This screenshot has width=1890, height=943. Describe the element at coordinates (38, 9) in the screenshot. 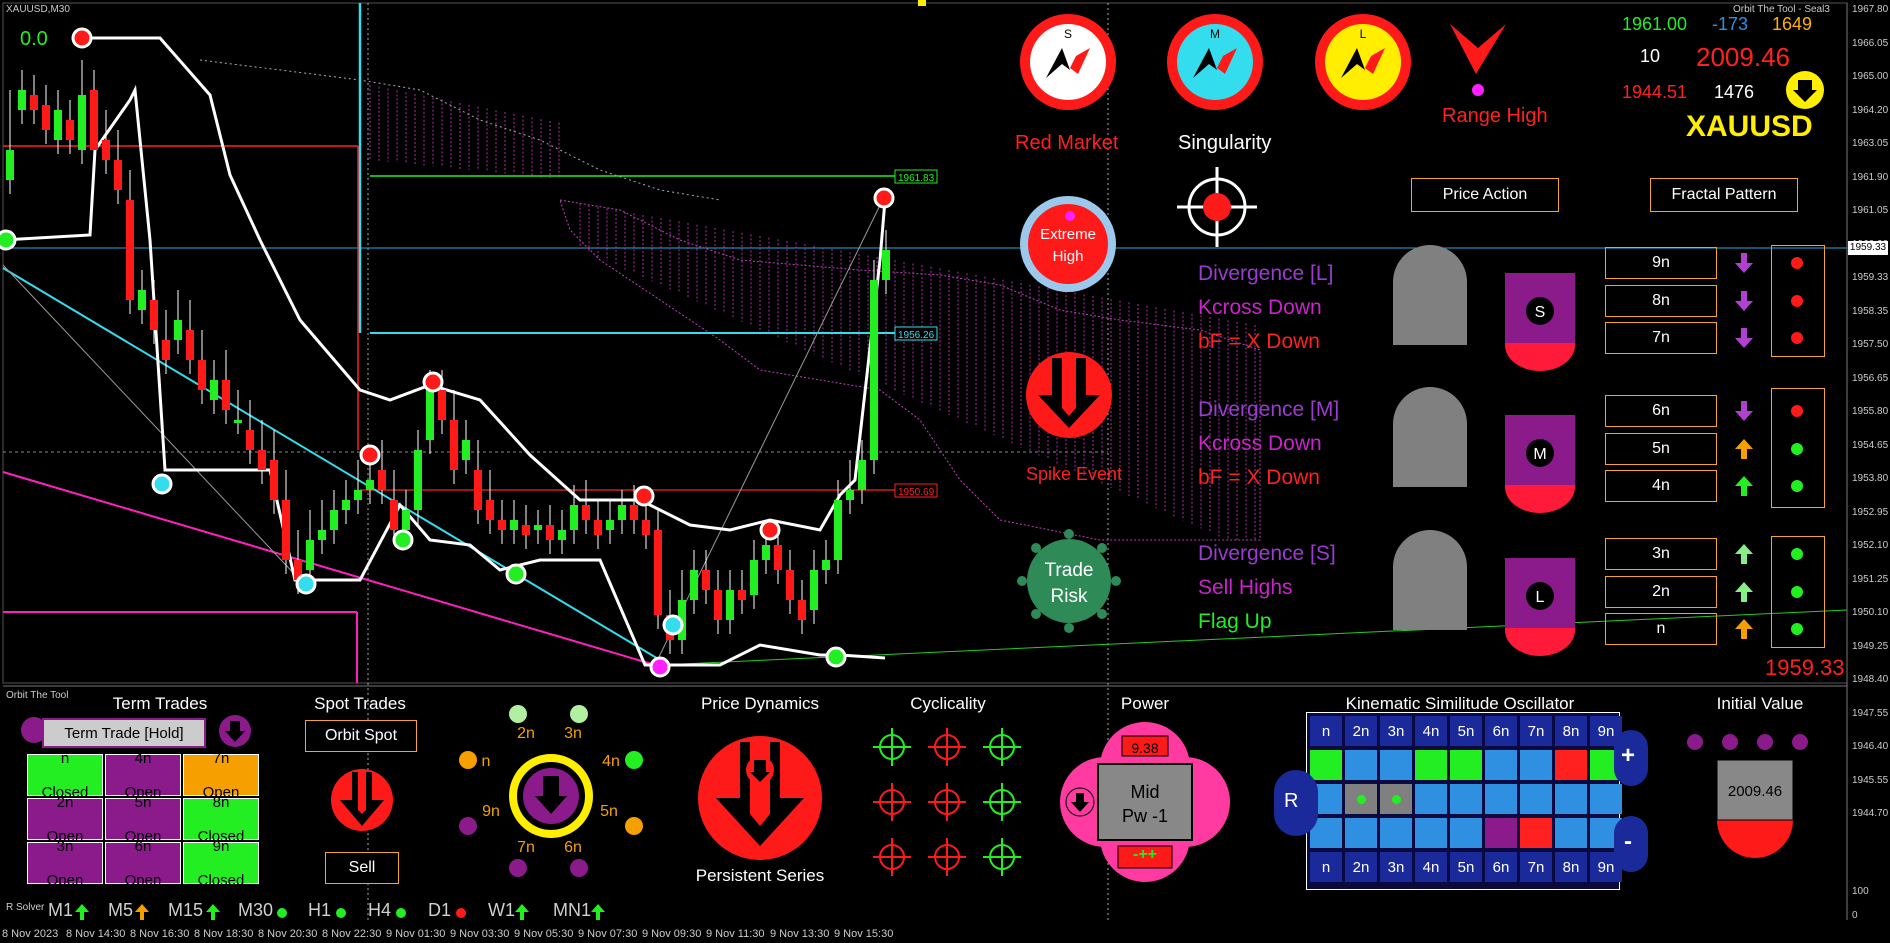

I see `symbol-timeframe: XAUUSD,M30` at that location.